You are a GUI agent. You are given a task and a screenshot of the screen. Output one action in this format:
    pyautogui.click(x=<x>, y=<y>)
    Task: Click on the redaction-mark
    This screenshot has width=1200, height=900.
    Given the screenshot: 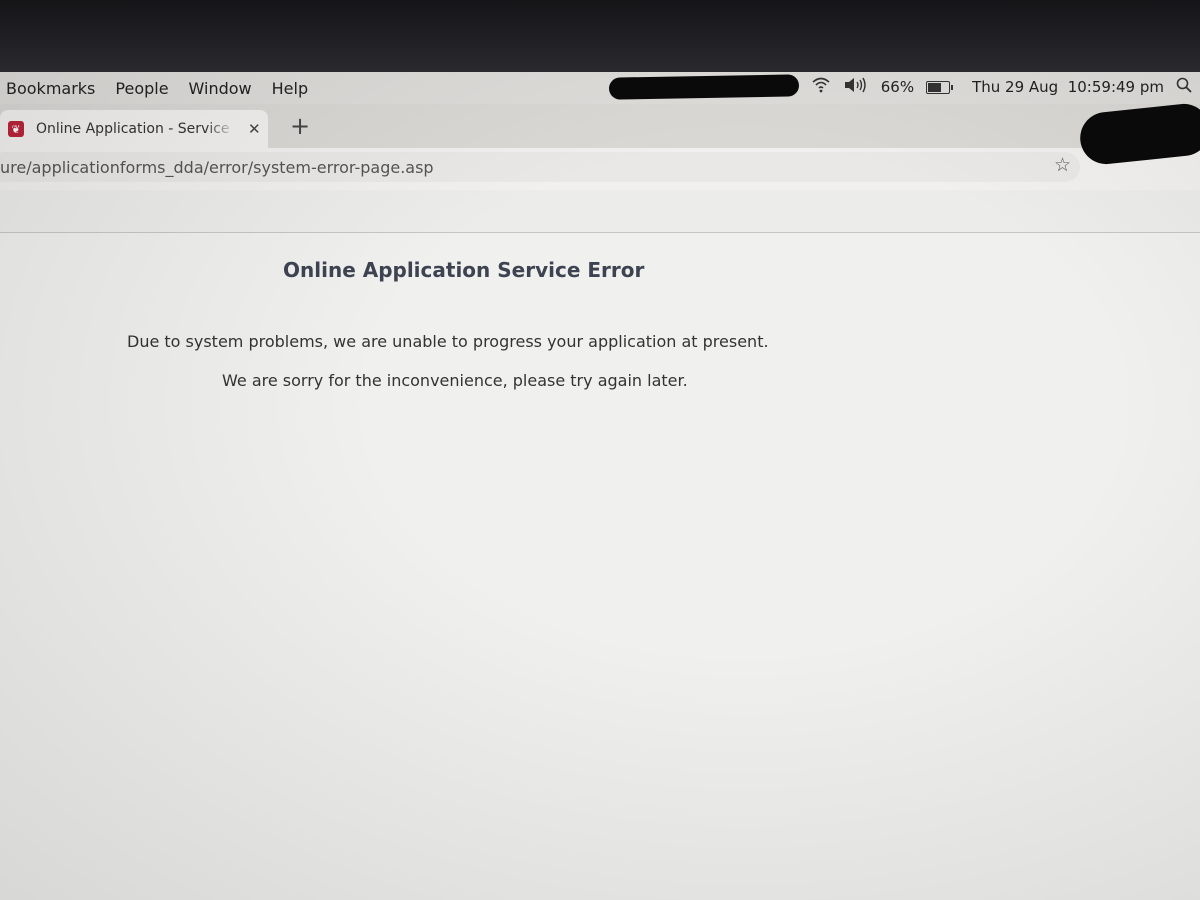 What is the action you would take?
    pyautogui.click(x=703, y=87)
    